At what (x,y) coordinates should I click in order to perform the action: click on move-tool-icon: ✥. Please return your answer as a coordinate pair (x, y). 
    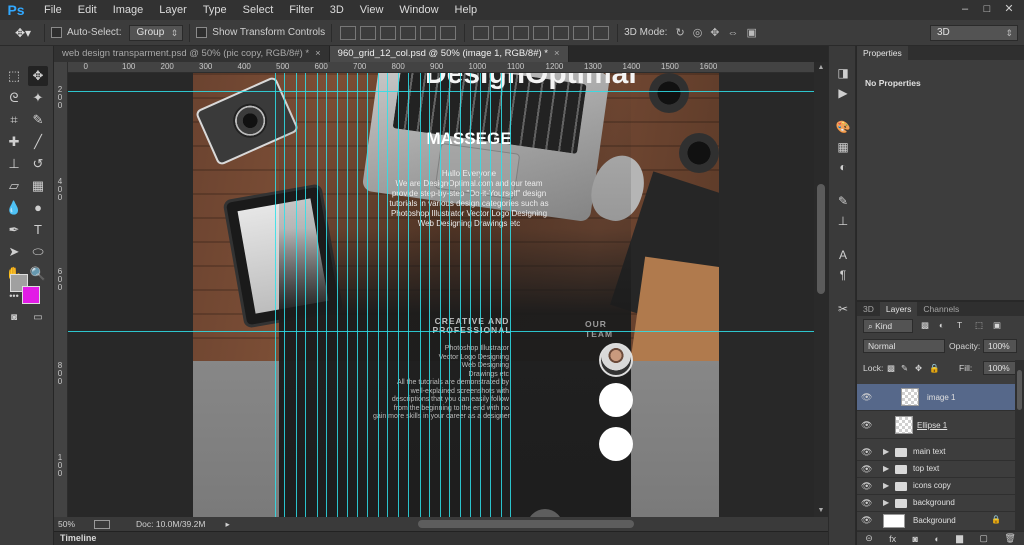
    Looking at the image, I should click on (38, 76).